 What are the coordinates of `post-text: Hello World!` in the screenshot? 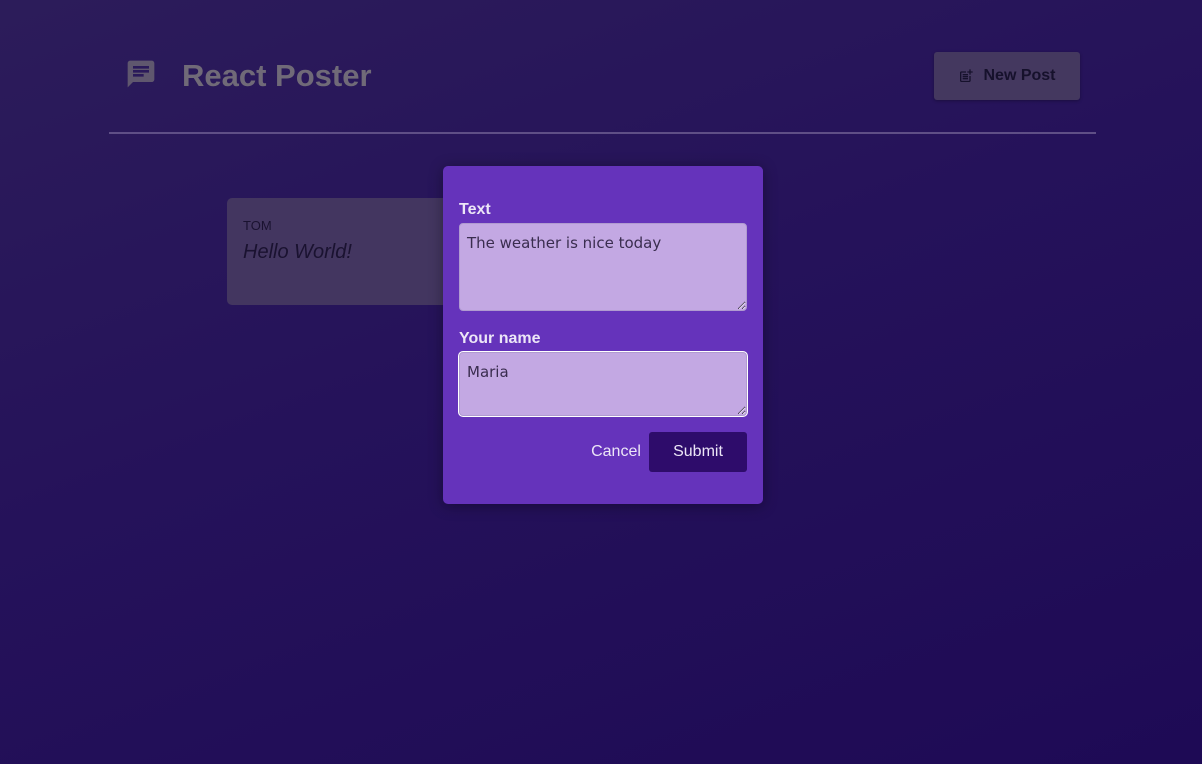 It's located at (297, 252).